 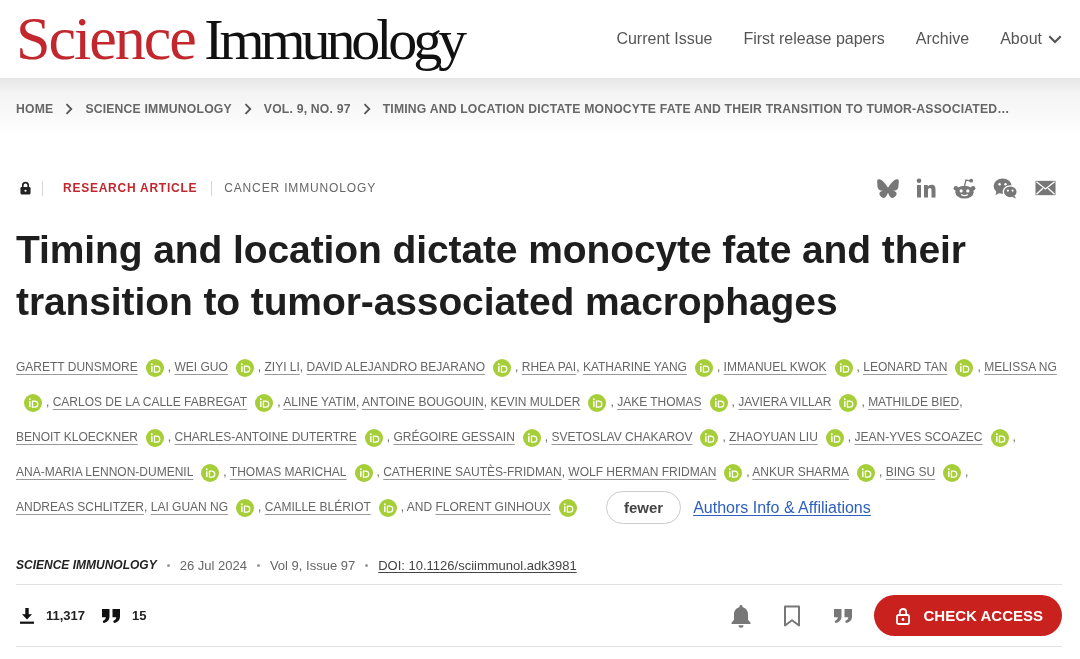 What do you see at coordinates (549, 367) in the screenshot?
I see `author-link: RHEA PAI` at bounding box center [549, 367].